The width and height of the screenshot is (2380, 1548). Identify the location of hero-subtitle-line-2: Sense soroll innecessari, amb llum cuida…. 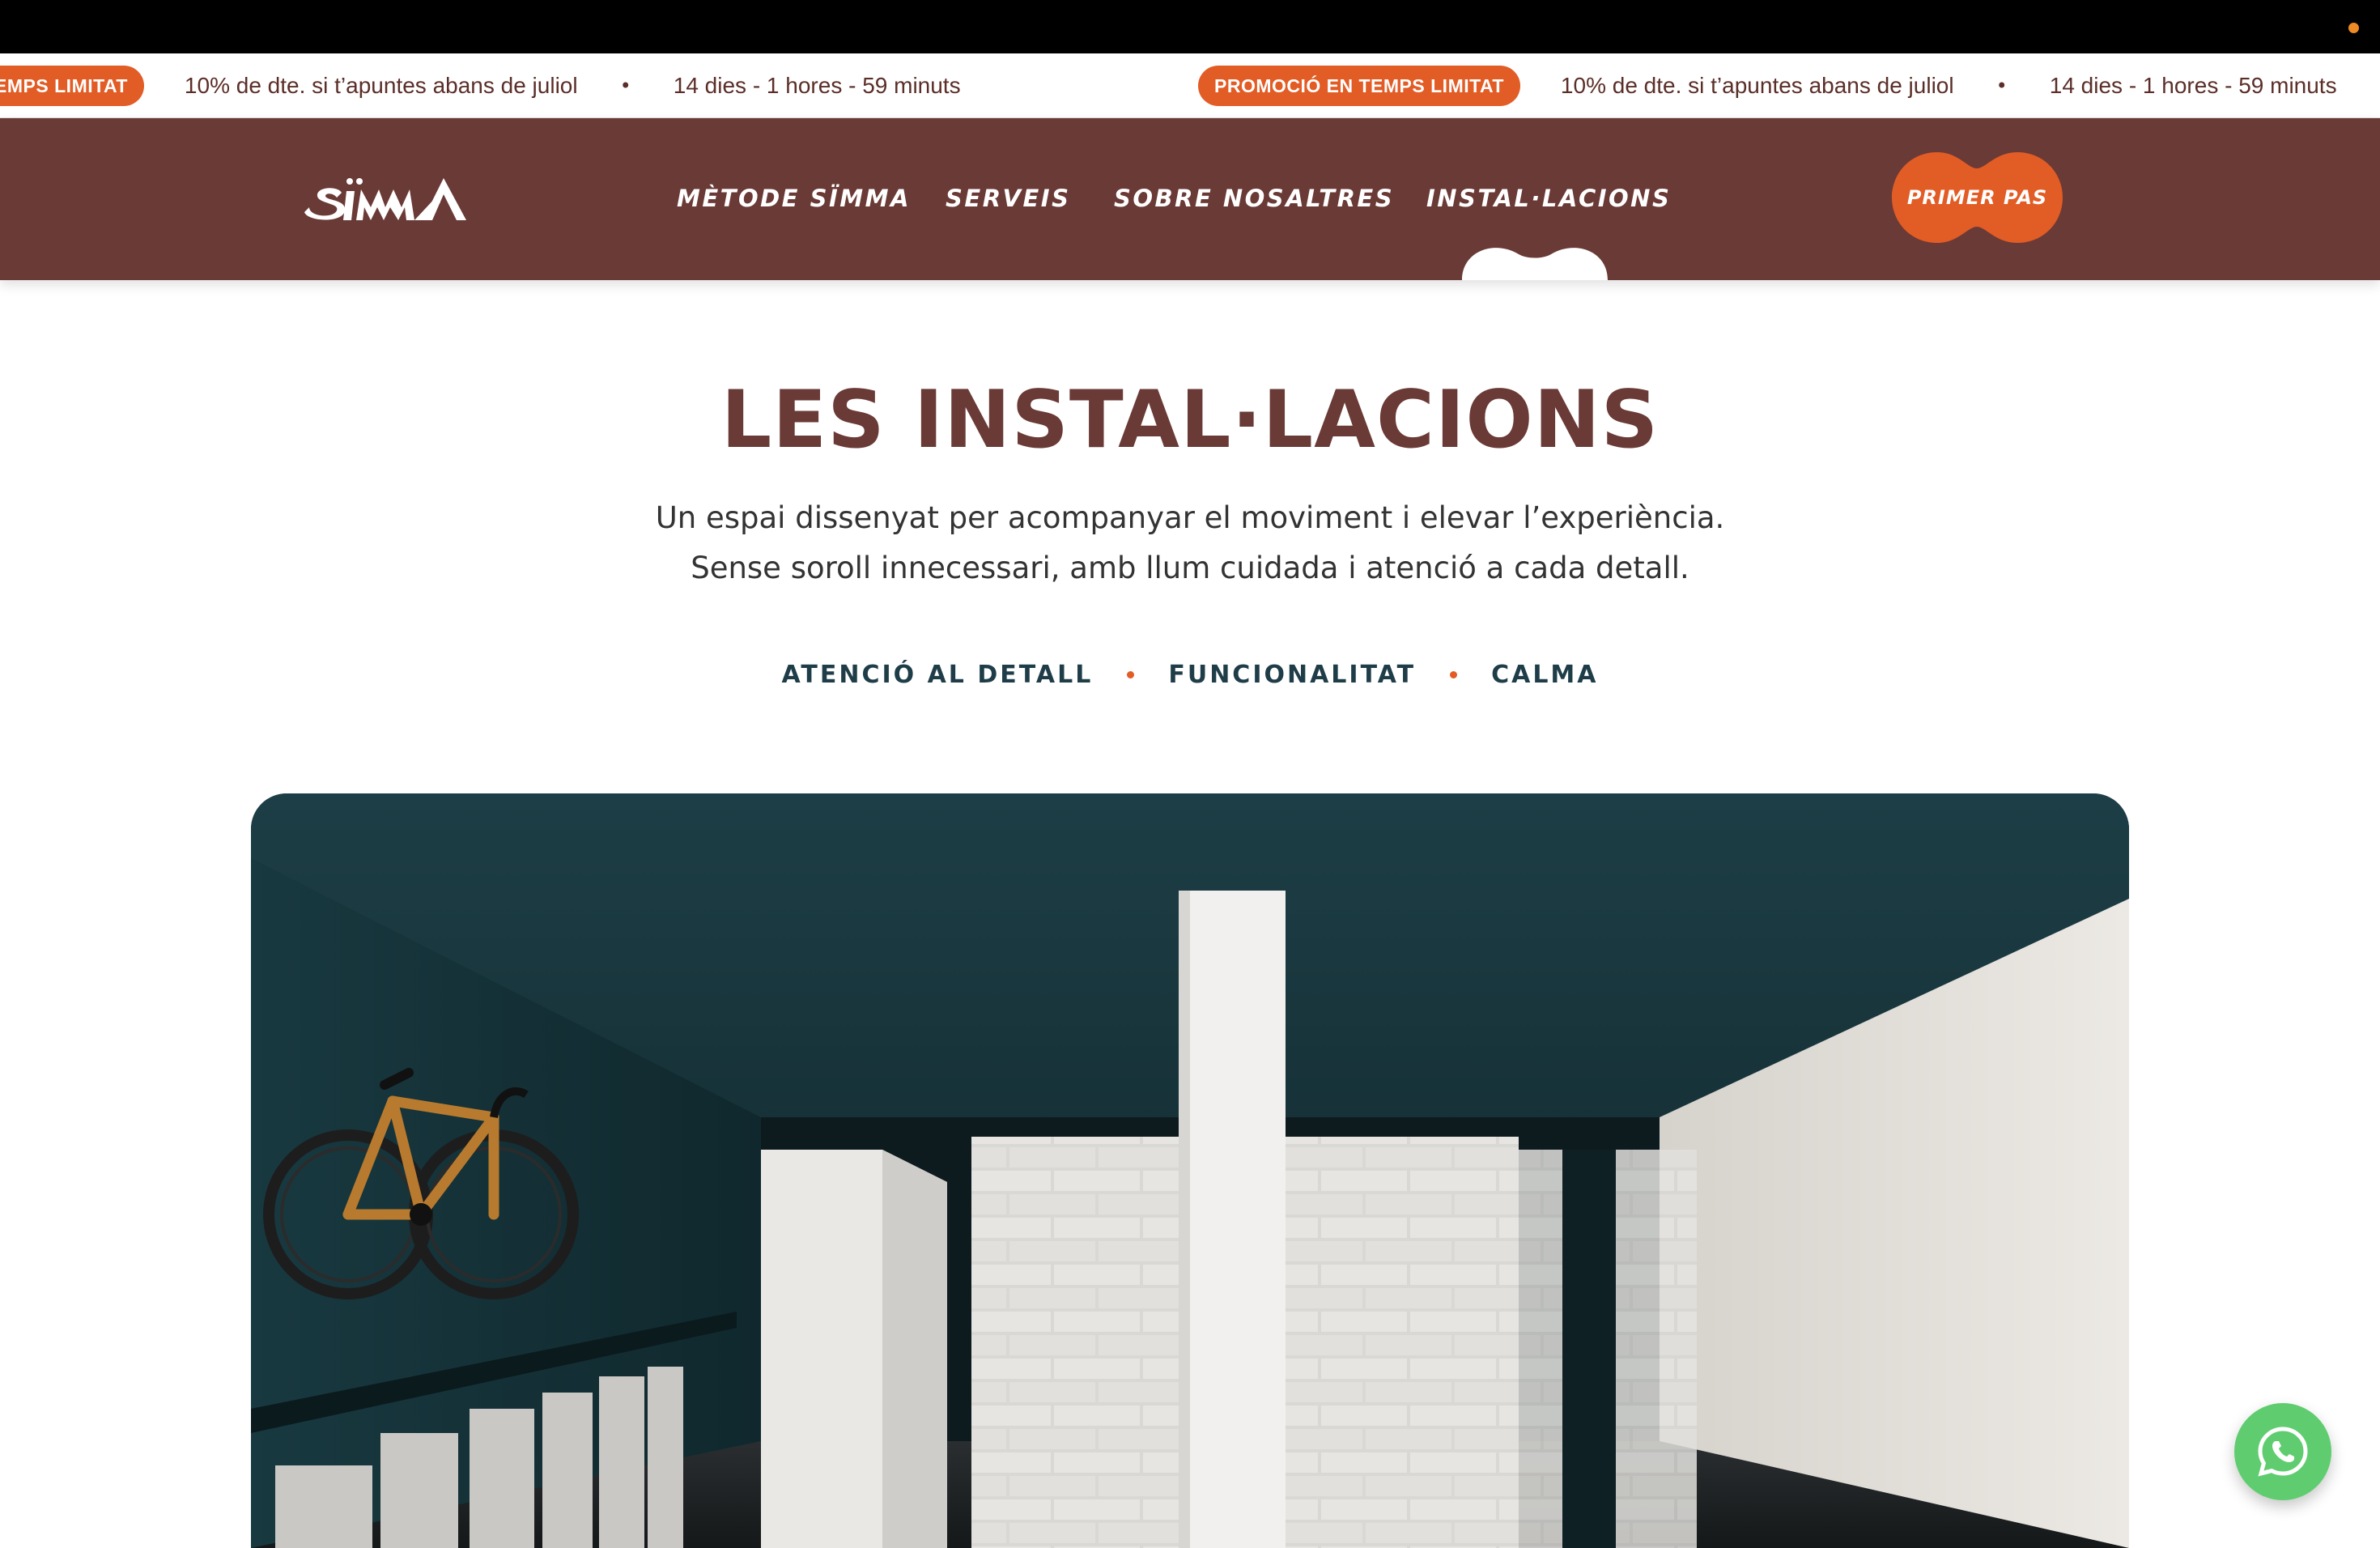
(1190, 568).